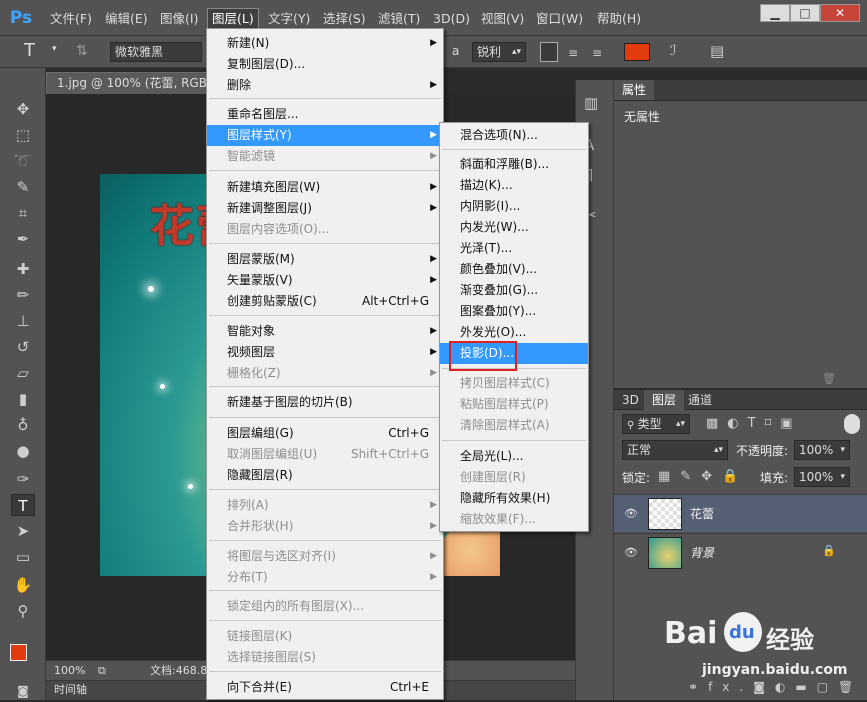 The width and height of the screenshot is (867, 702). Describe the element at coordinates (23, 321) in the screenshot. I see `stamp-tool-icon: ⊥` at that location.